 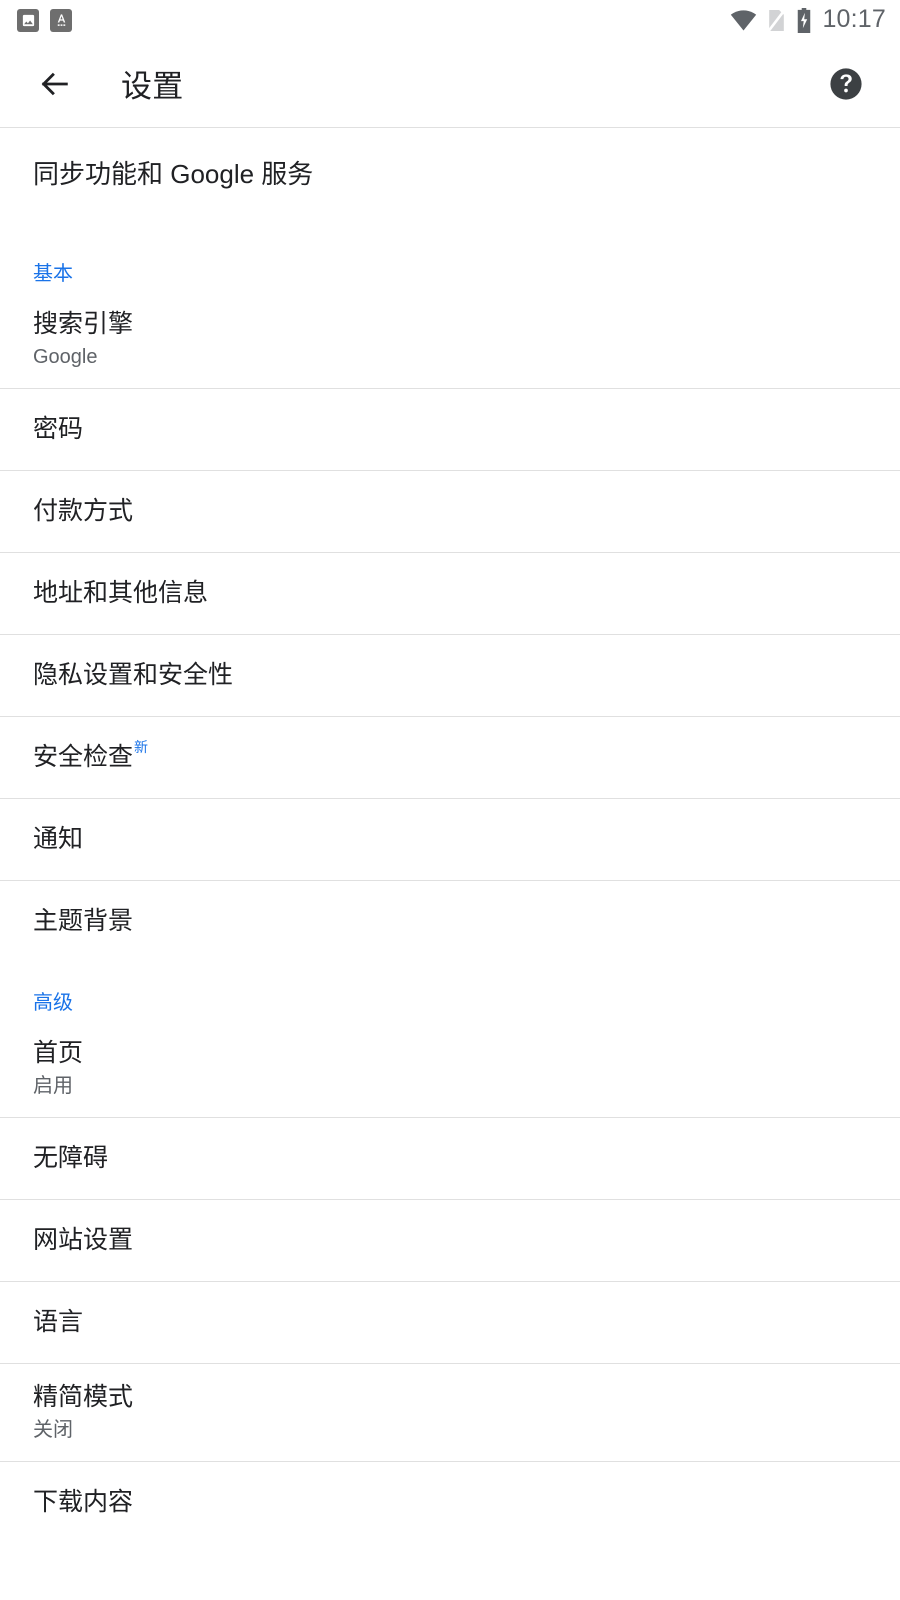 What do you see at coordinates (53, 1003) in the screenshot?
I see `section-header-advanced-label: 高级` at bounding box center [53, 1003].